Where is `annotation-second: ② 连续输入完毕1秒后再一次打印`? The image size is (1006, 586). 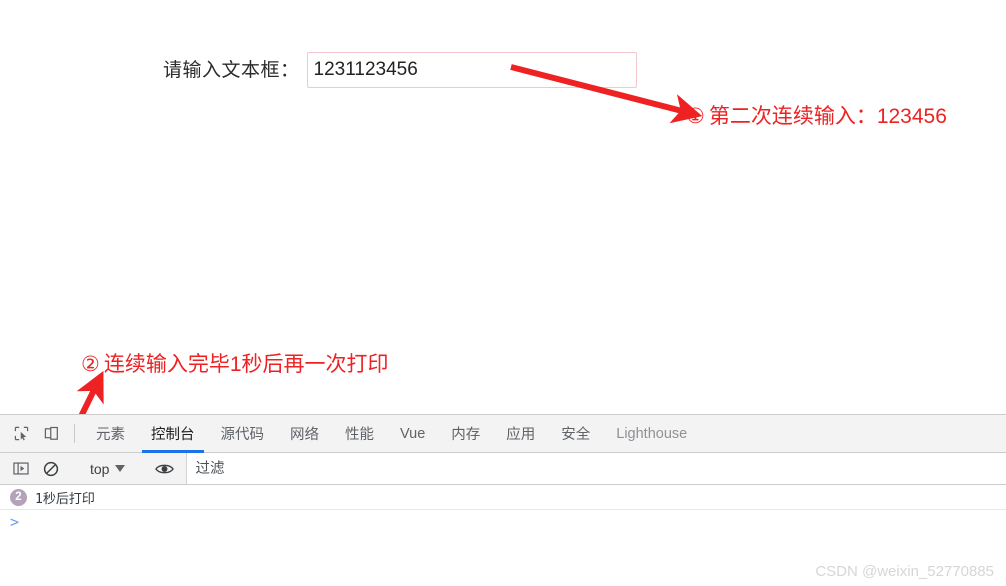 annotation-second: ② 连续输入完毕1秒后再一次打印 is located at coordinates (235, 364).